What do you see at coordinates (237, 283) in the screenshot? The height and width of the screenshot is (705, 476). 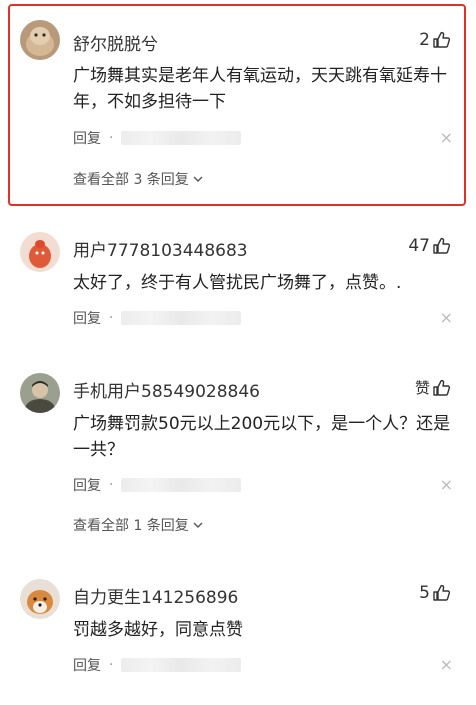 I see `comment-text: 太好了，终于有人管扰民广场舞了，点赞。.` at bounding box center [237, 283].